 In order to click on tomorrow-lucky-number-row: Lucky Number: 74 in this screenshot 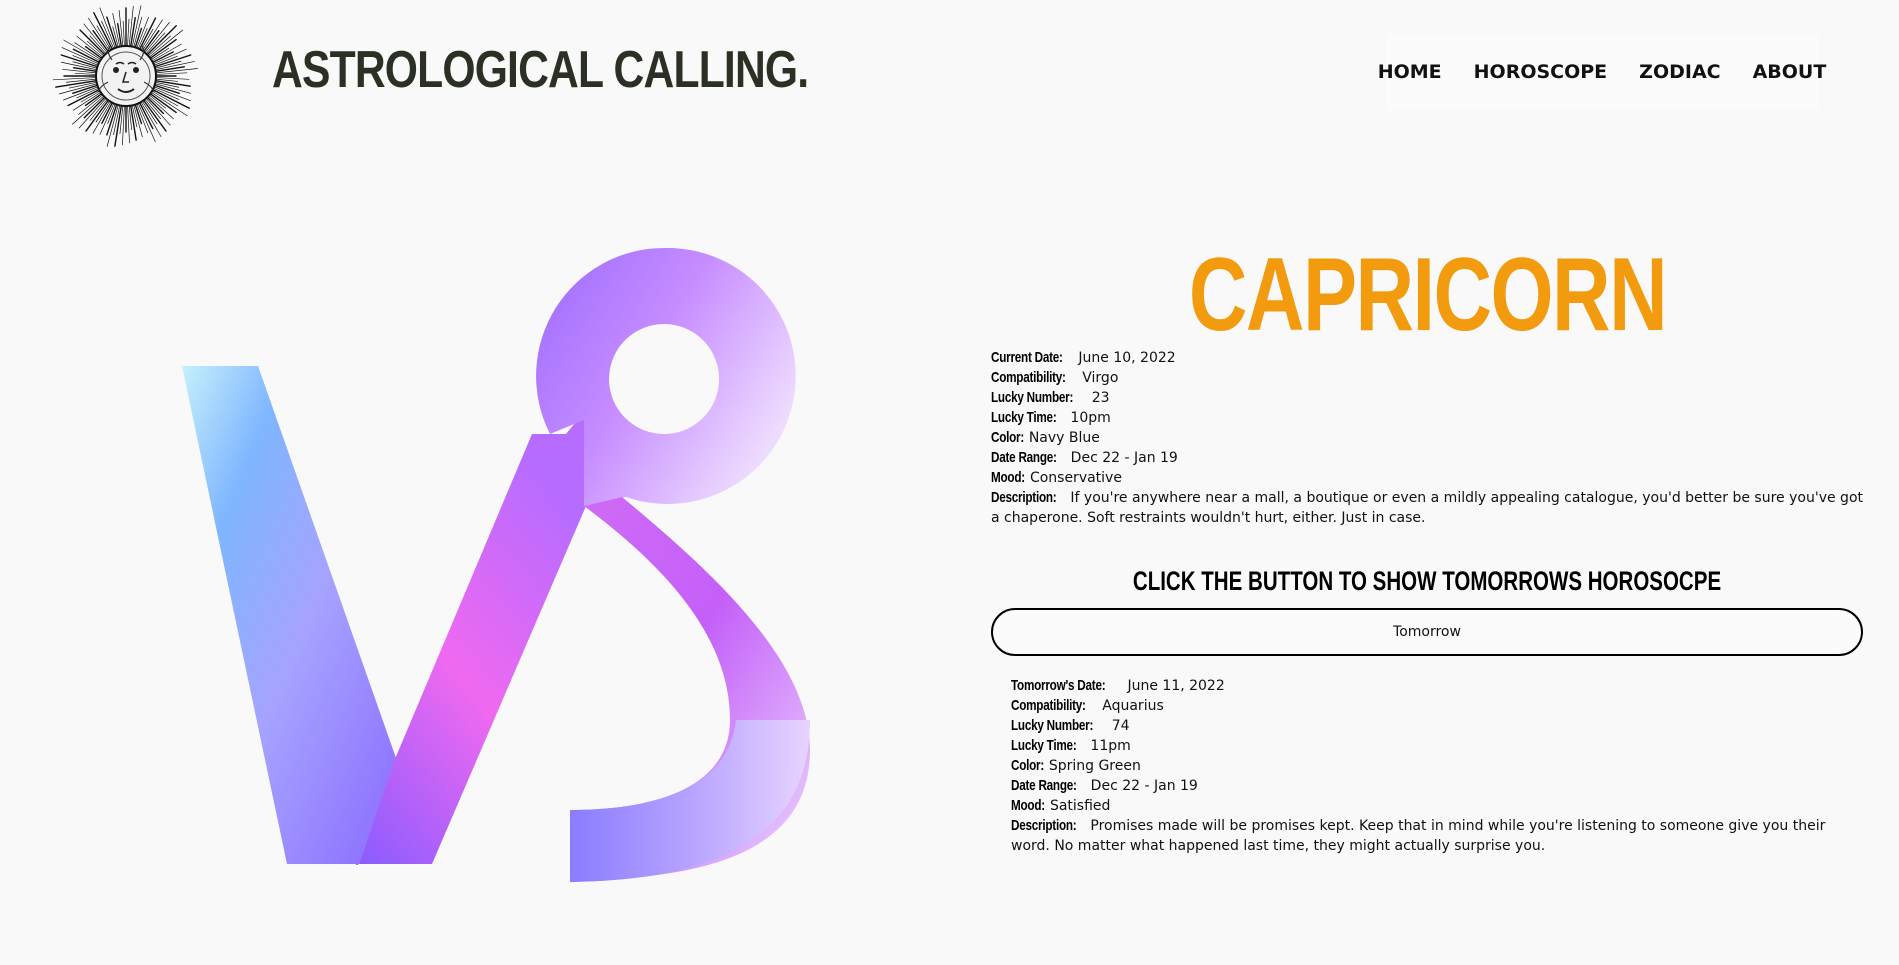, I will do `click(1428, 726)`.